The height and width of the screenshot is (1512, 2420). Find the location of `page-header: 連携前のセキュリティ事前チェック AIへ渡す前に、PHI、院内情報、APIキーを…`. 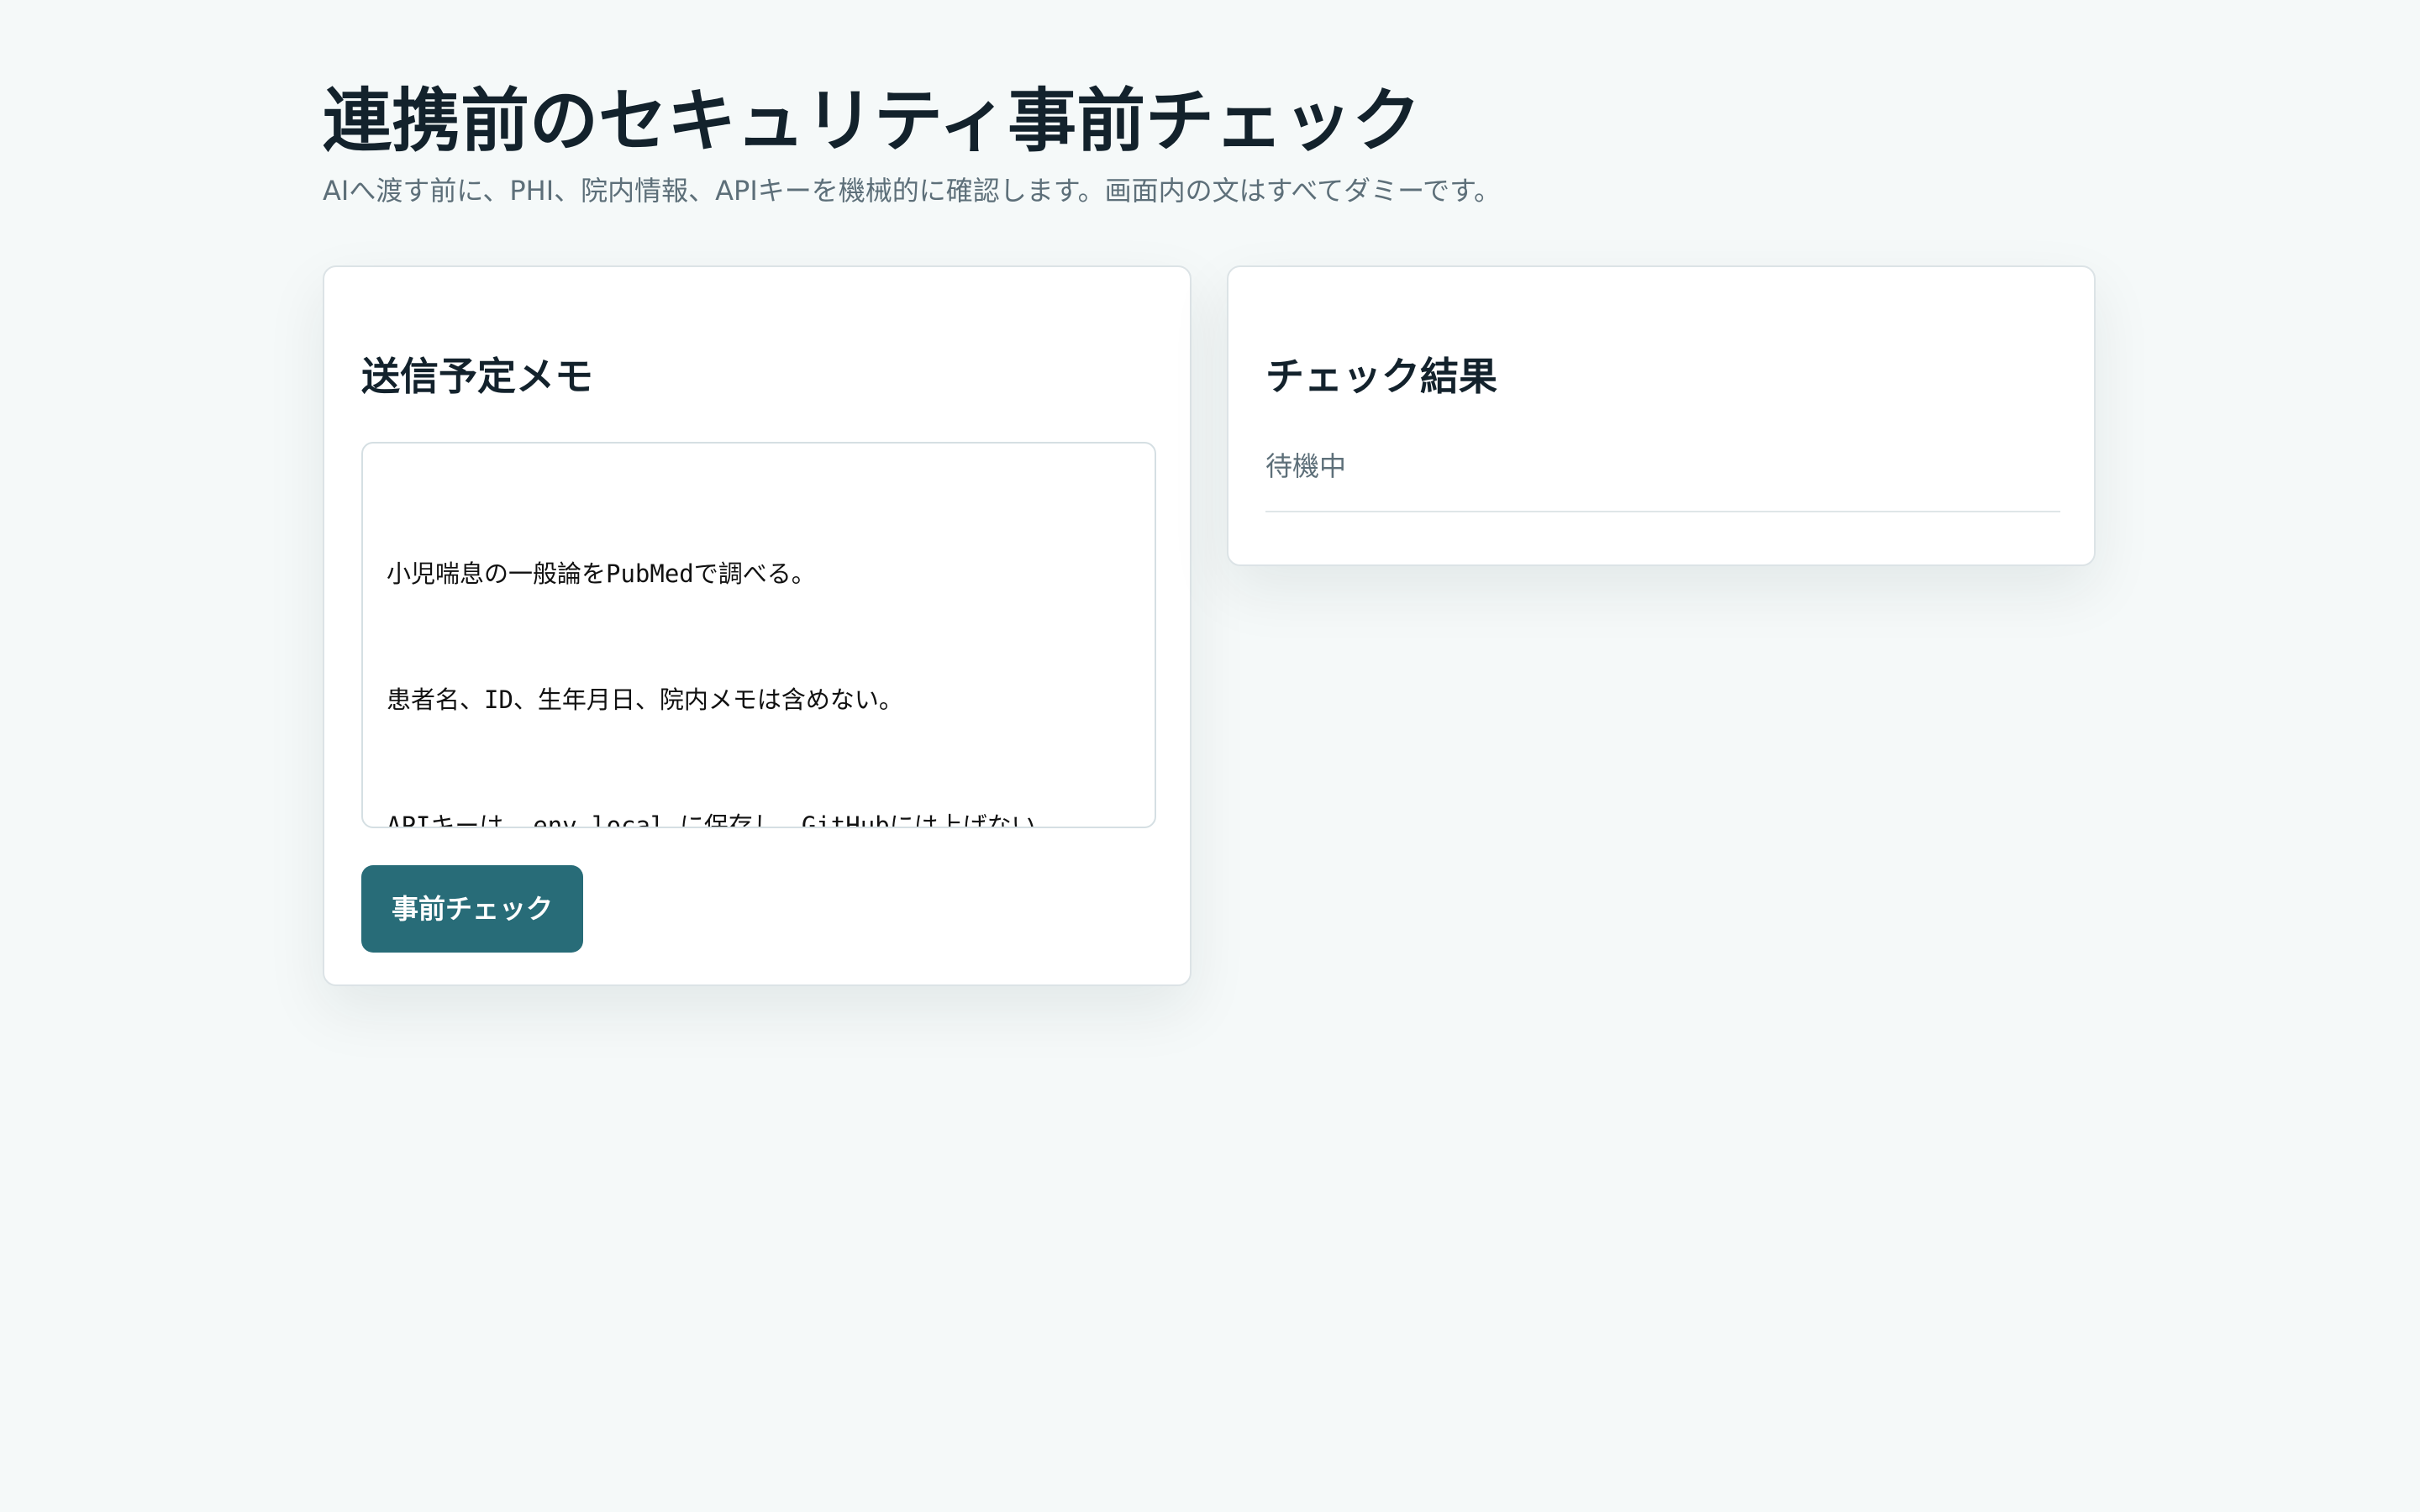

page-header: 連携前のセキュリティ事前チェック AIへ渡す前に、PHI、院内情報、APIキーを… is located at coordinates (1209, 143).